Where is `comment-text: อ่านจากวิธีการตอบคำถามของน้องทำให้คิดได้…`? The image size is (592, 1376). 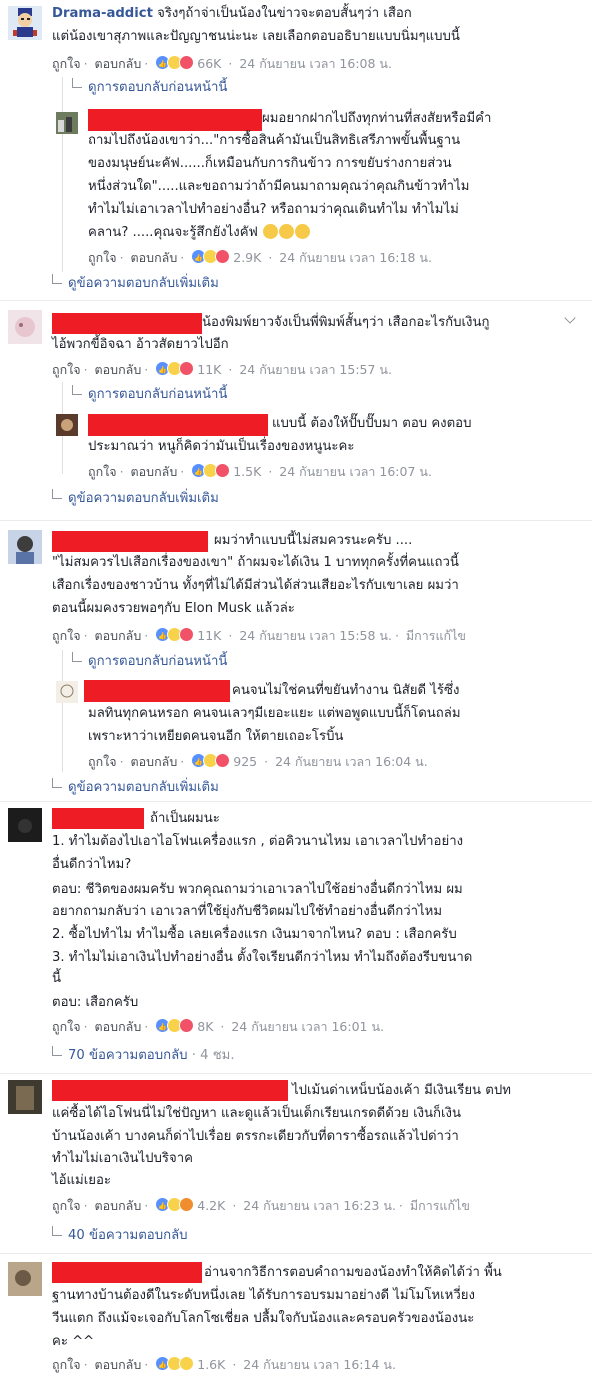
comment-text: อ่านจากวิธีการตอบคำถามของน้องทำให้คิดได้… is located at coordinates (353, 1272).